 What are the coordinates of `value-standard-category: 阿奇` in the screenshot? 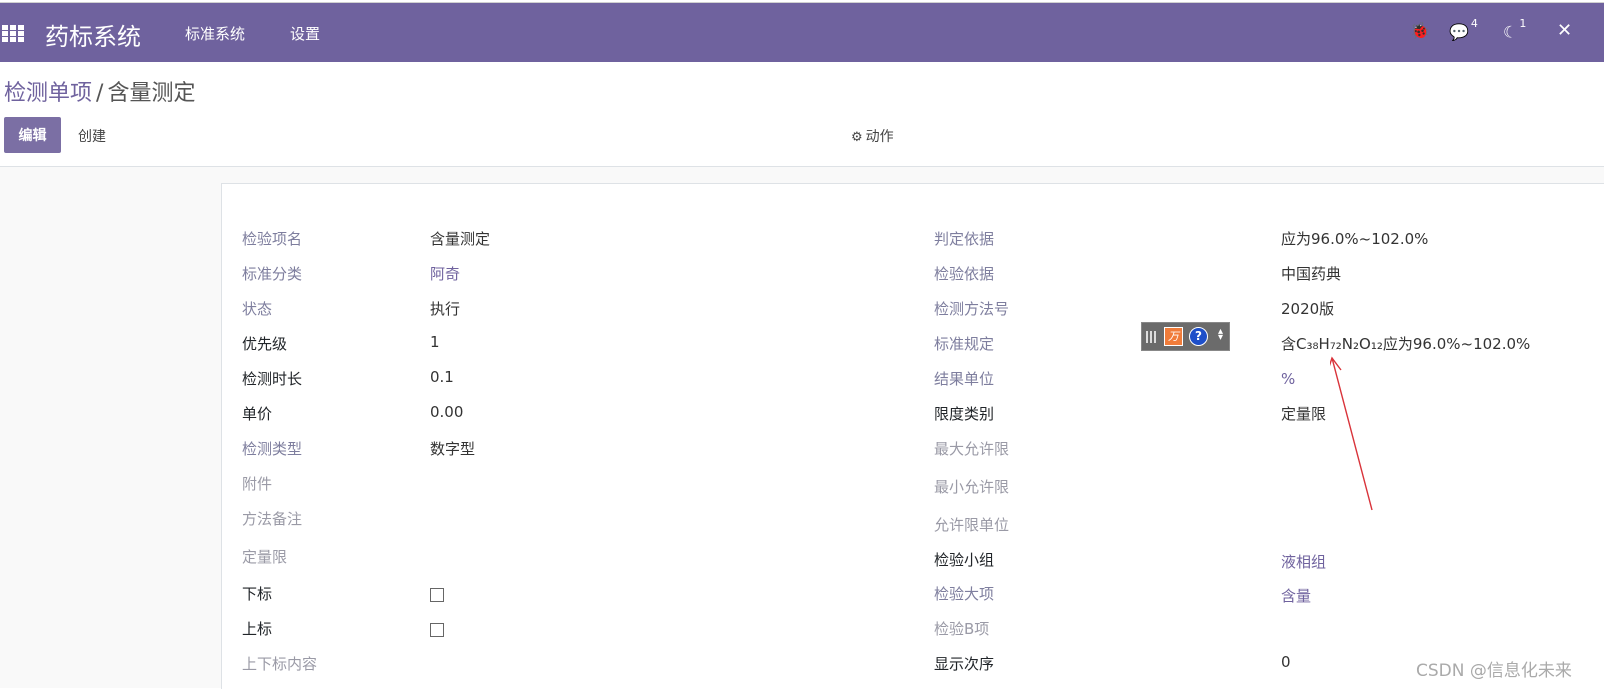 It's located at (445, 273).